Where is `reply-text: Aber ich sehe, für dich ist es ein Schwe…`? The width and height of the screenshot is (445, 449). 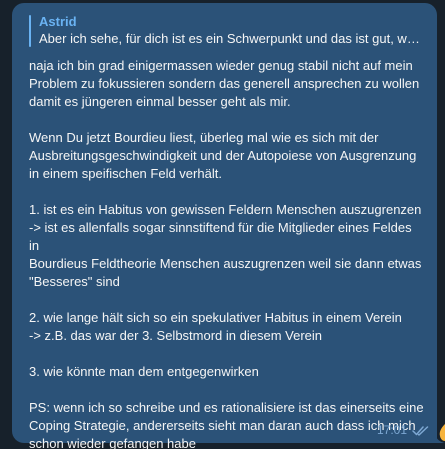 reply-text: Aber ich sehe, für dich ist es ein Schwe… is located at coordinates (232, 38).